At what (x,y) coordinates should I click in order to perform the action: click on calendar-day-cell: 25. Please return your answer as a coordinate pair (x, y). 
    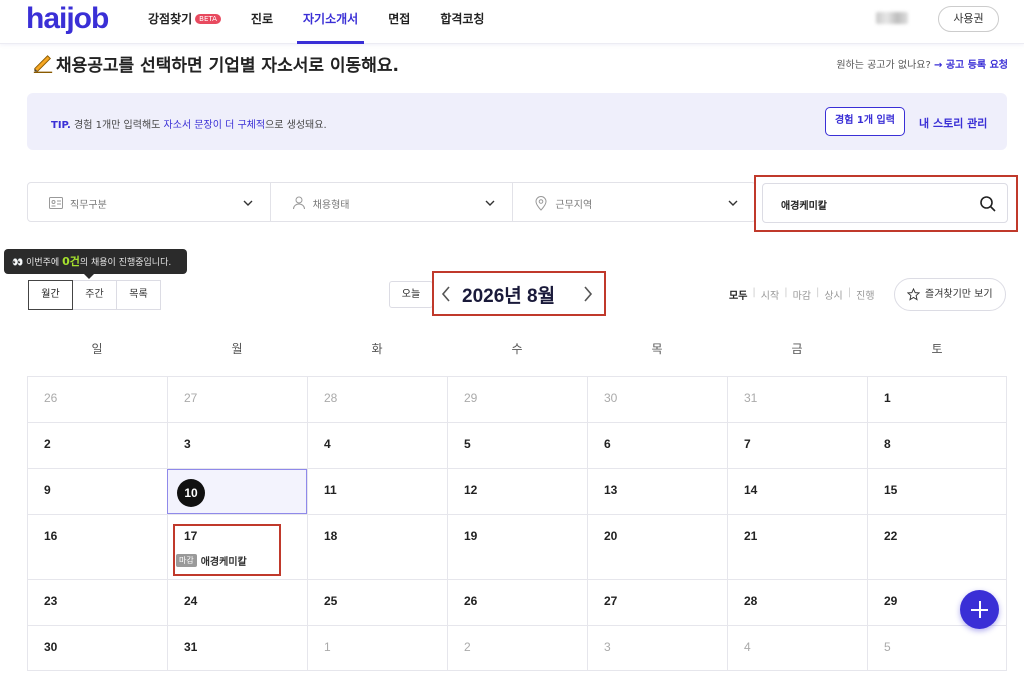
    Looking at the image, I should click on (377, 602).